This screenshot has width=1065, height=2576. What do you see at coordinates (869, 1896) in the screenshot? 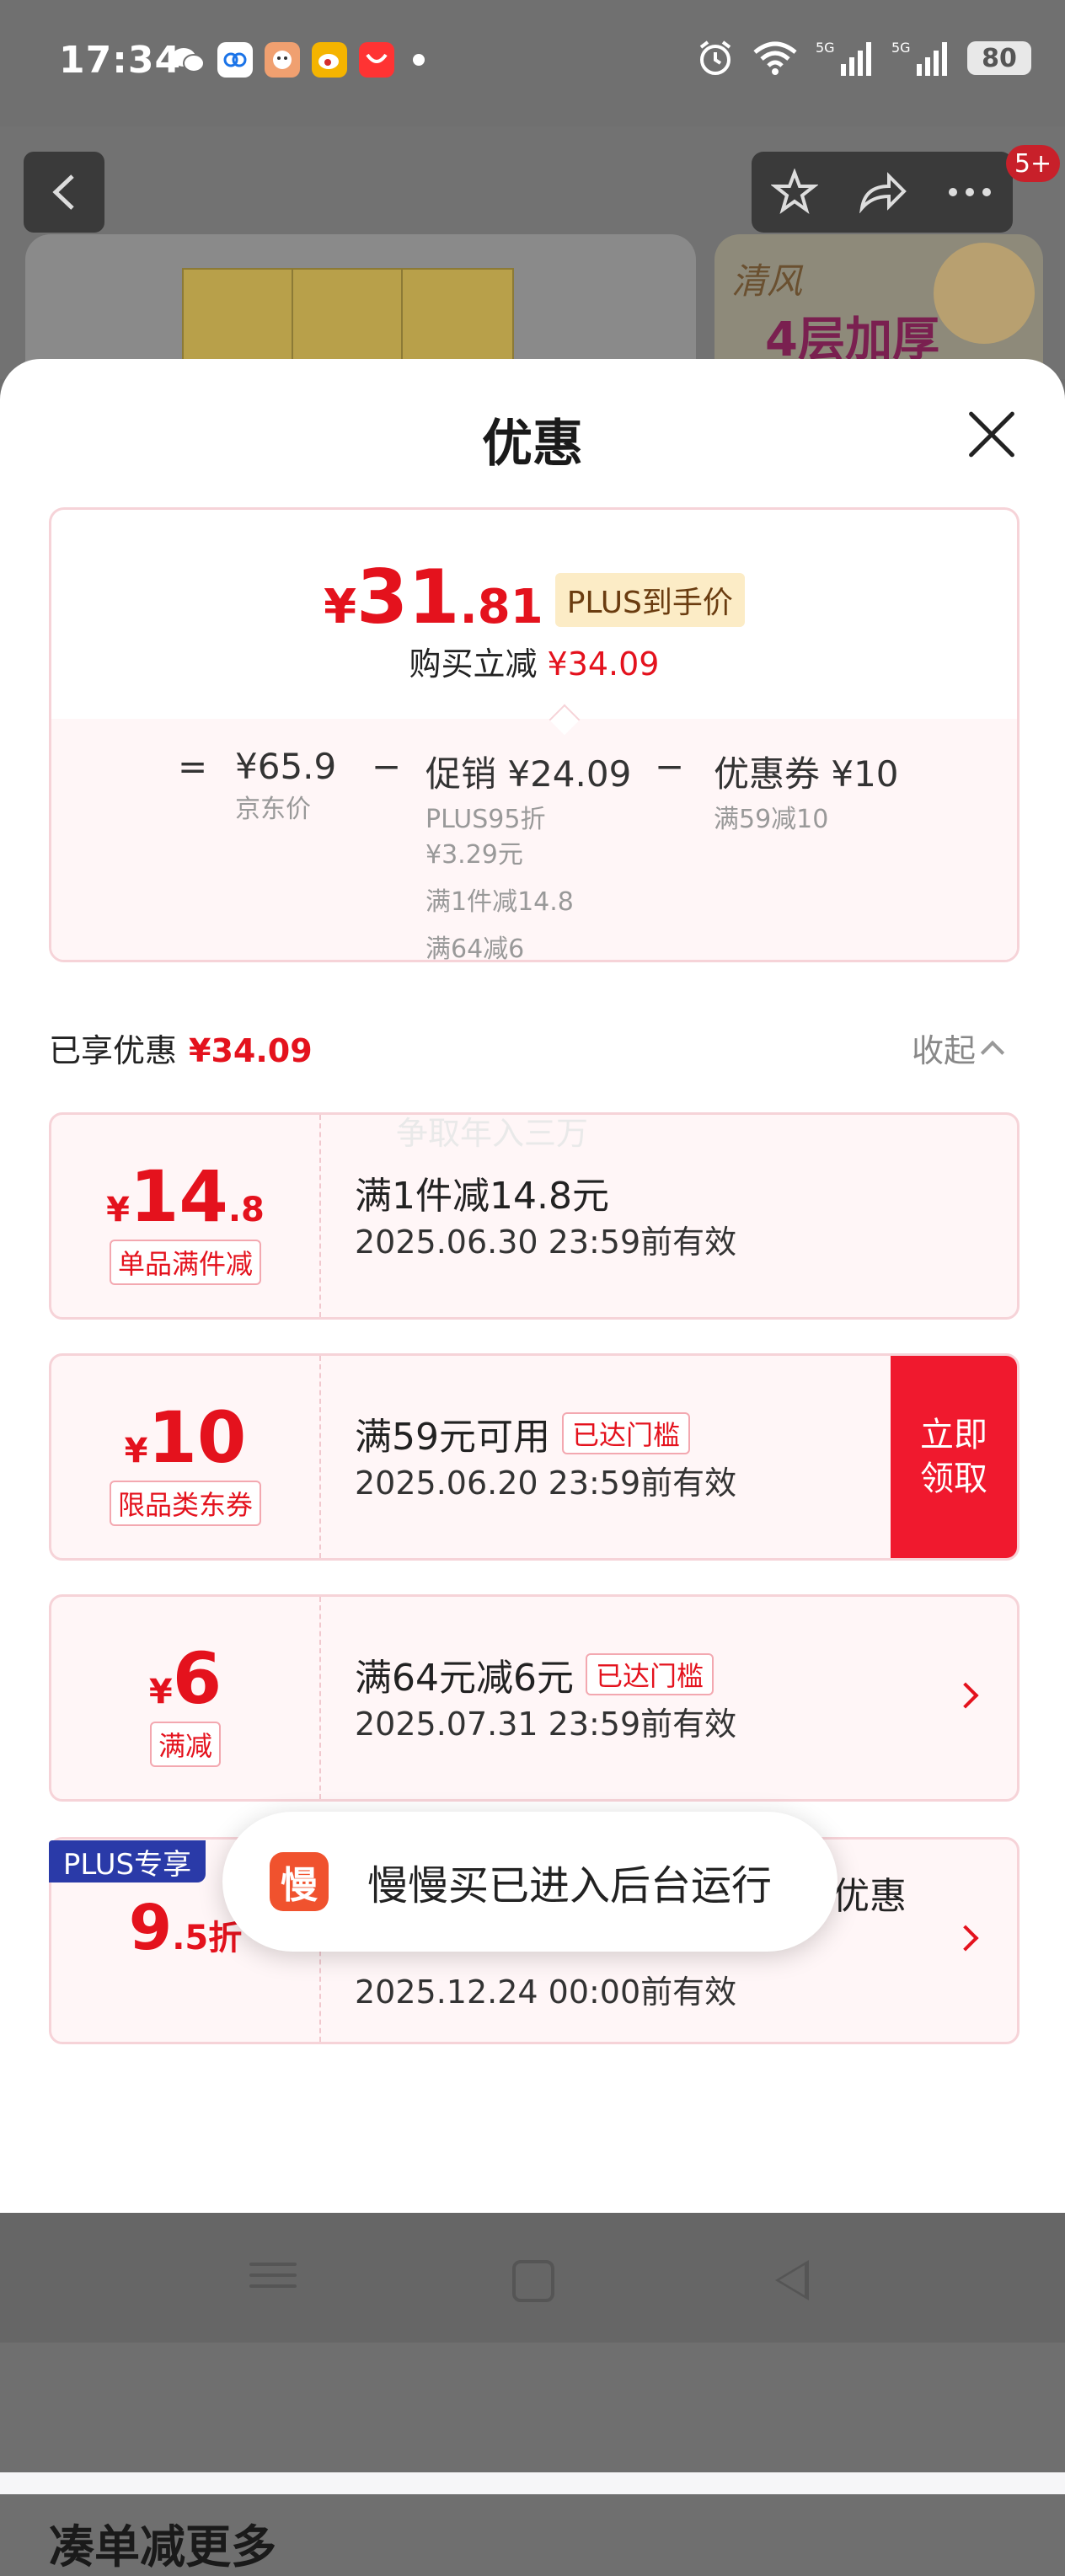
I see `coupon-title-tail: 优惠` at bounding box center [869, 1896].